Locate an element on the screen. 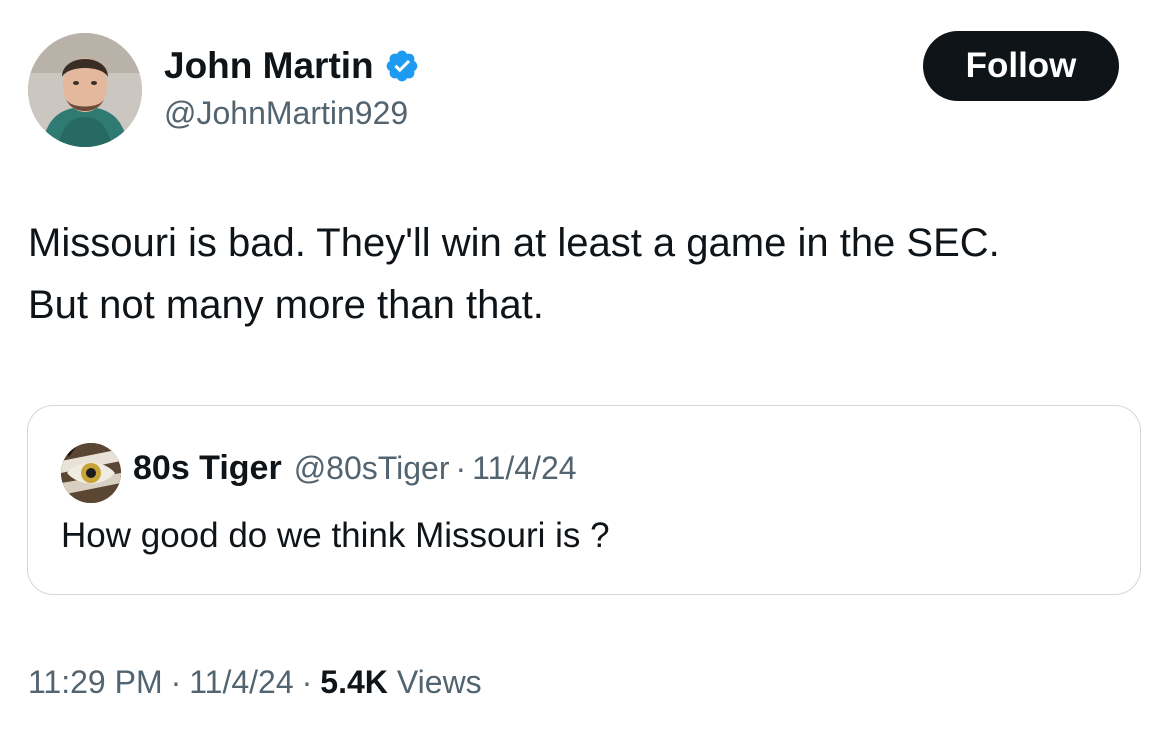  quoted-author-handle: @80sTiger is located at coordinates (372, 468).